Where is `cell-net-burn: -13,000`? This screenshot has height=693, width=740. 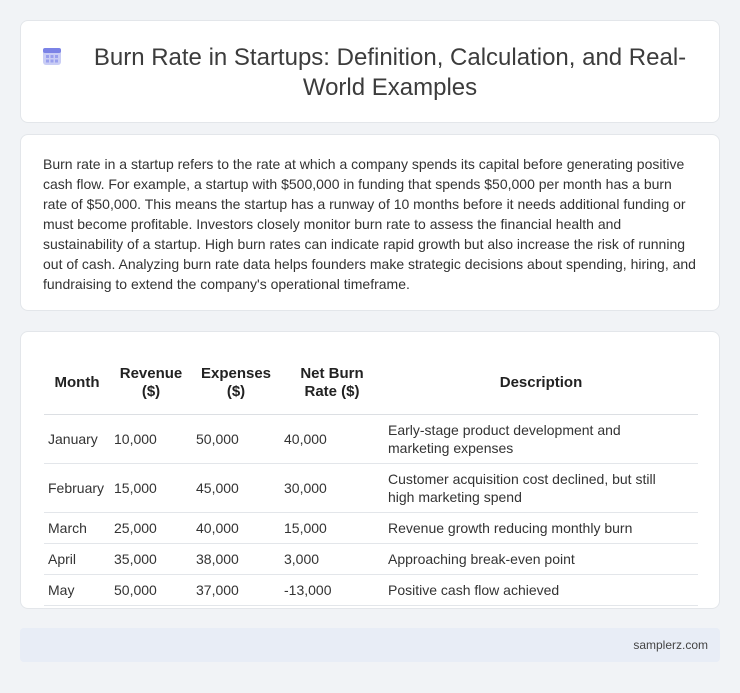
cell-net-burn: -13,000 is located at coordinates (332, 590).